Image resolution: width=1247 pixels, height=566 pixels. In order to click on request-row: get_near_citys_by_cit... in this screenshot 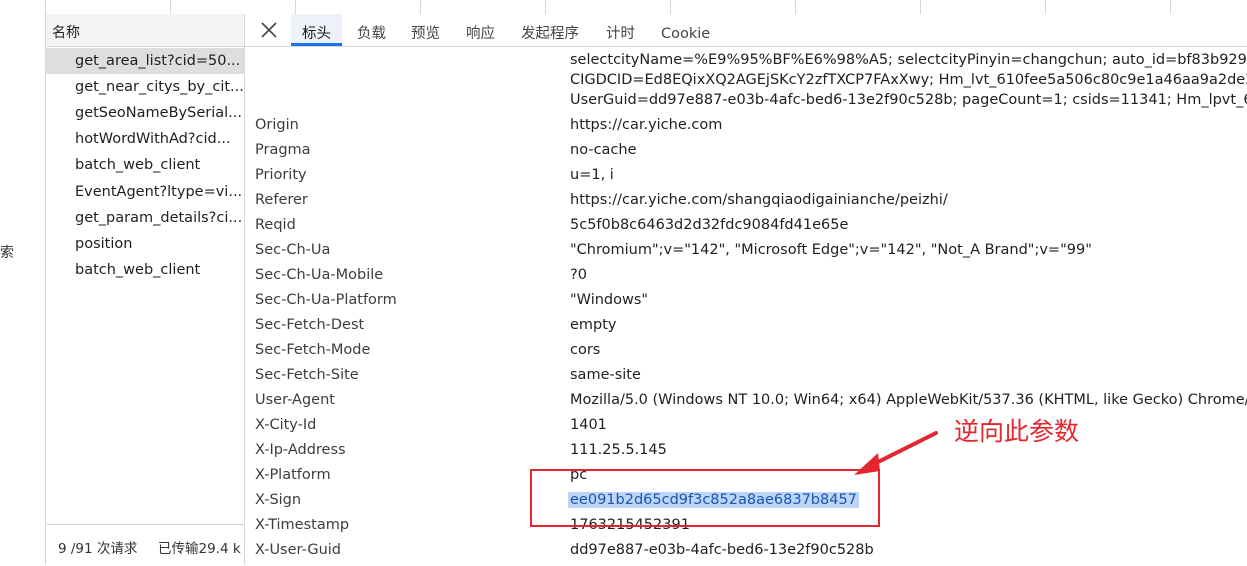, I will do `click(145, 87)`.